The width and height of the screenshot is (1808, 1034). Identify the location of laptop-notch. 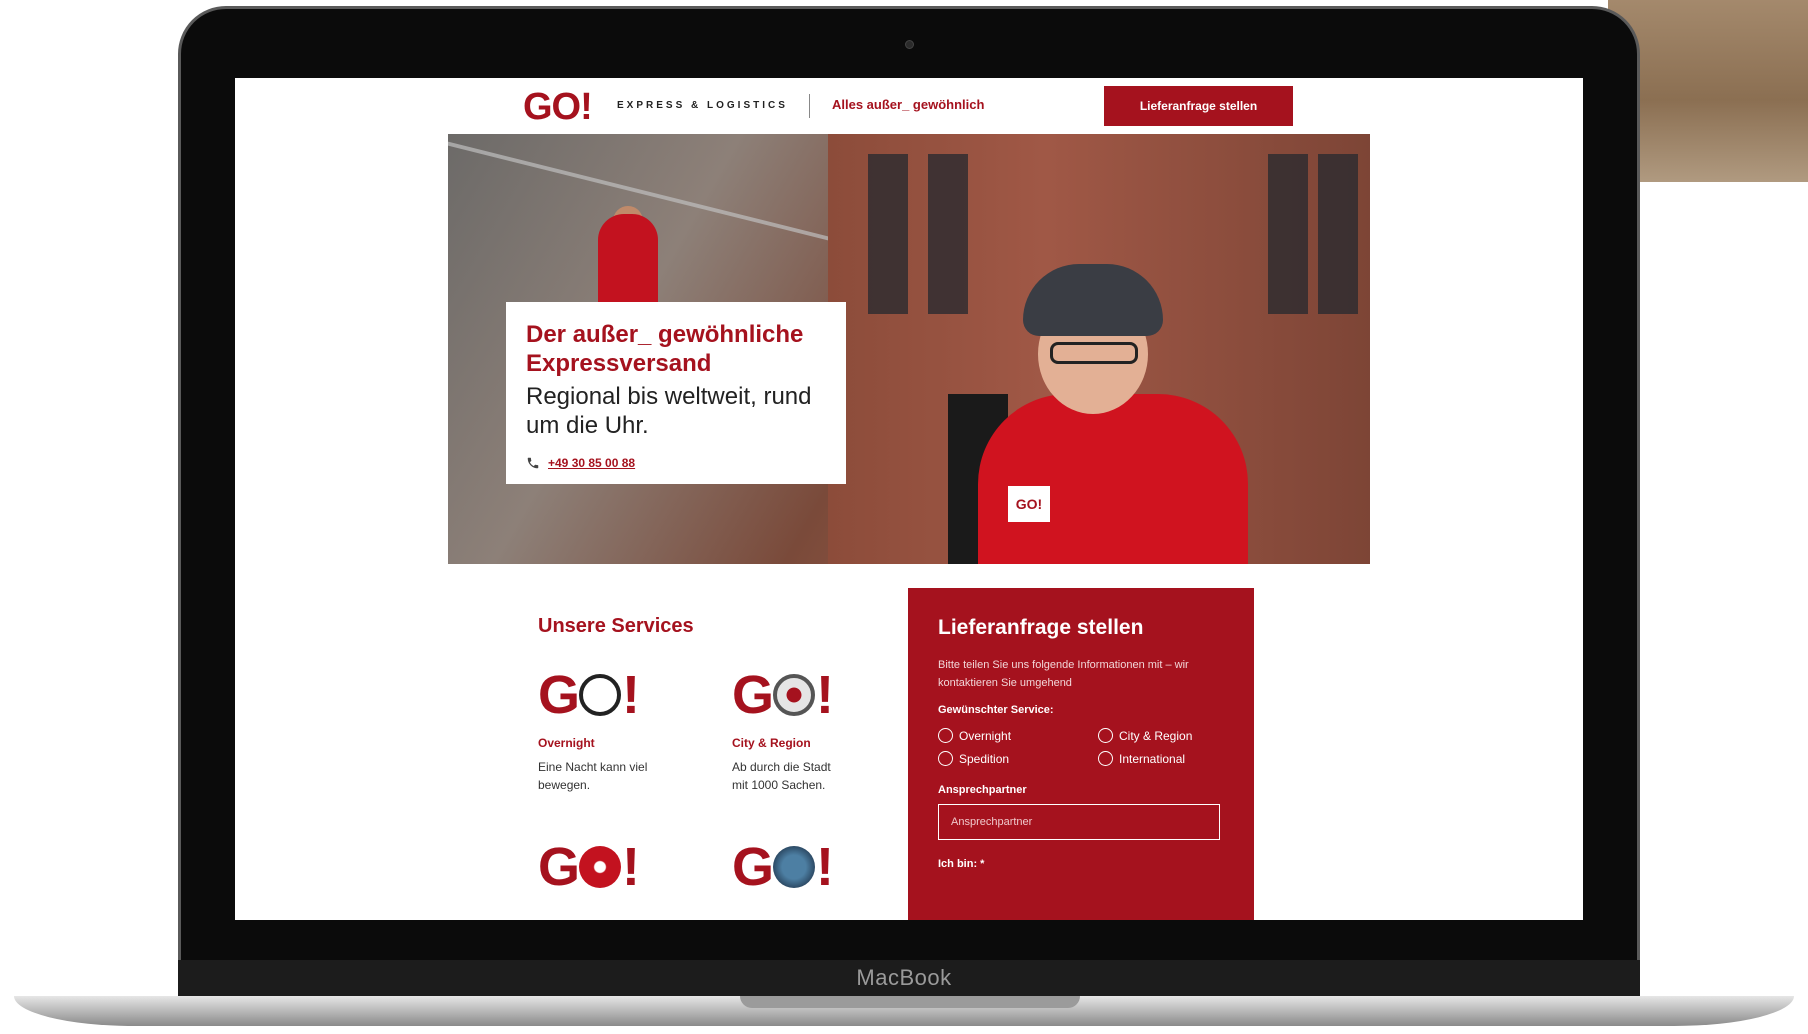
(910, 1002).